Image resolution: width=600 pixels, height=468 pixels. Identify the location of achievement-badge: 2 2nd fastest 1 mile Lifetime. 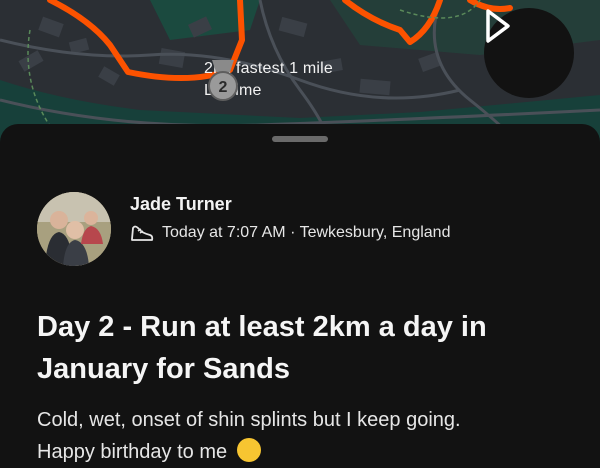
(268, 80).